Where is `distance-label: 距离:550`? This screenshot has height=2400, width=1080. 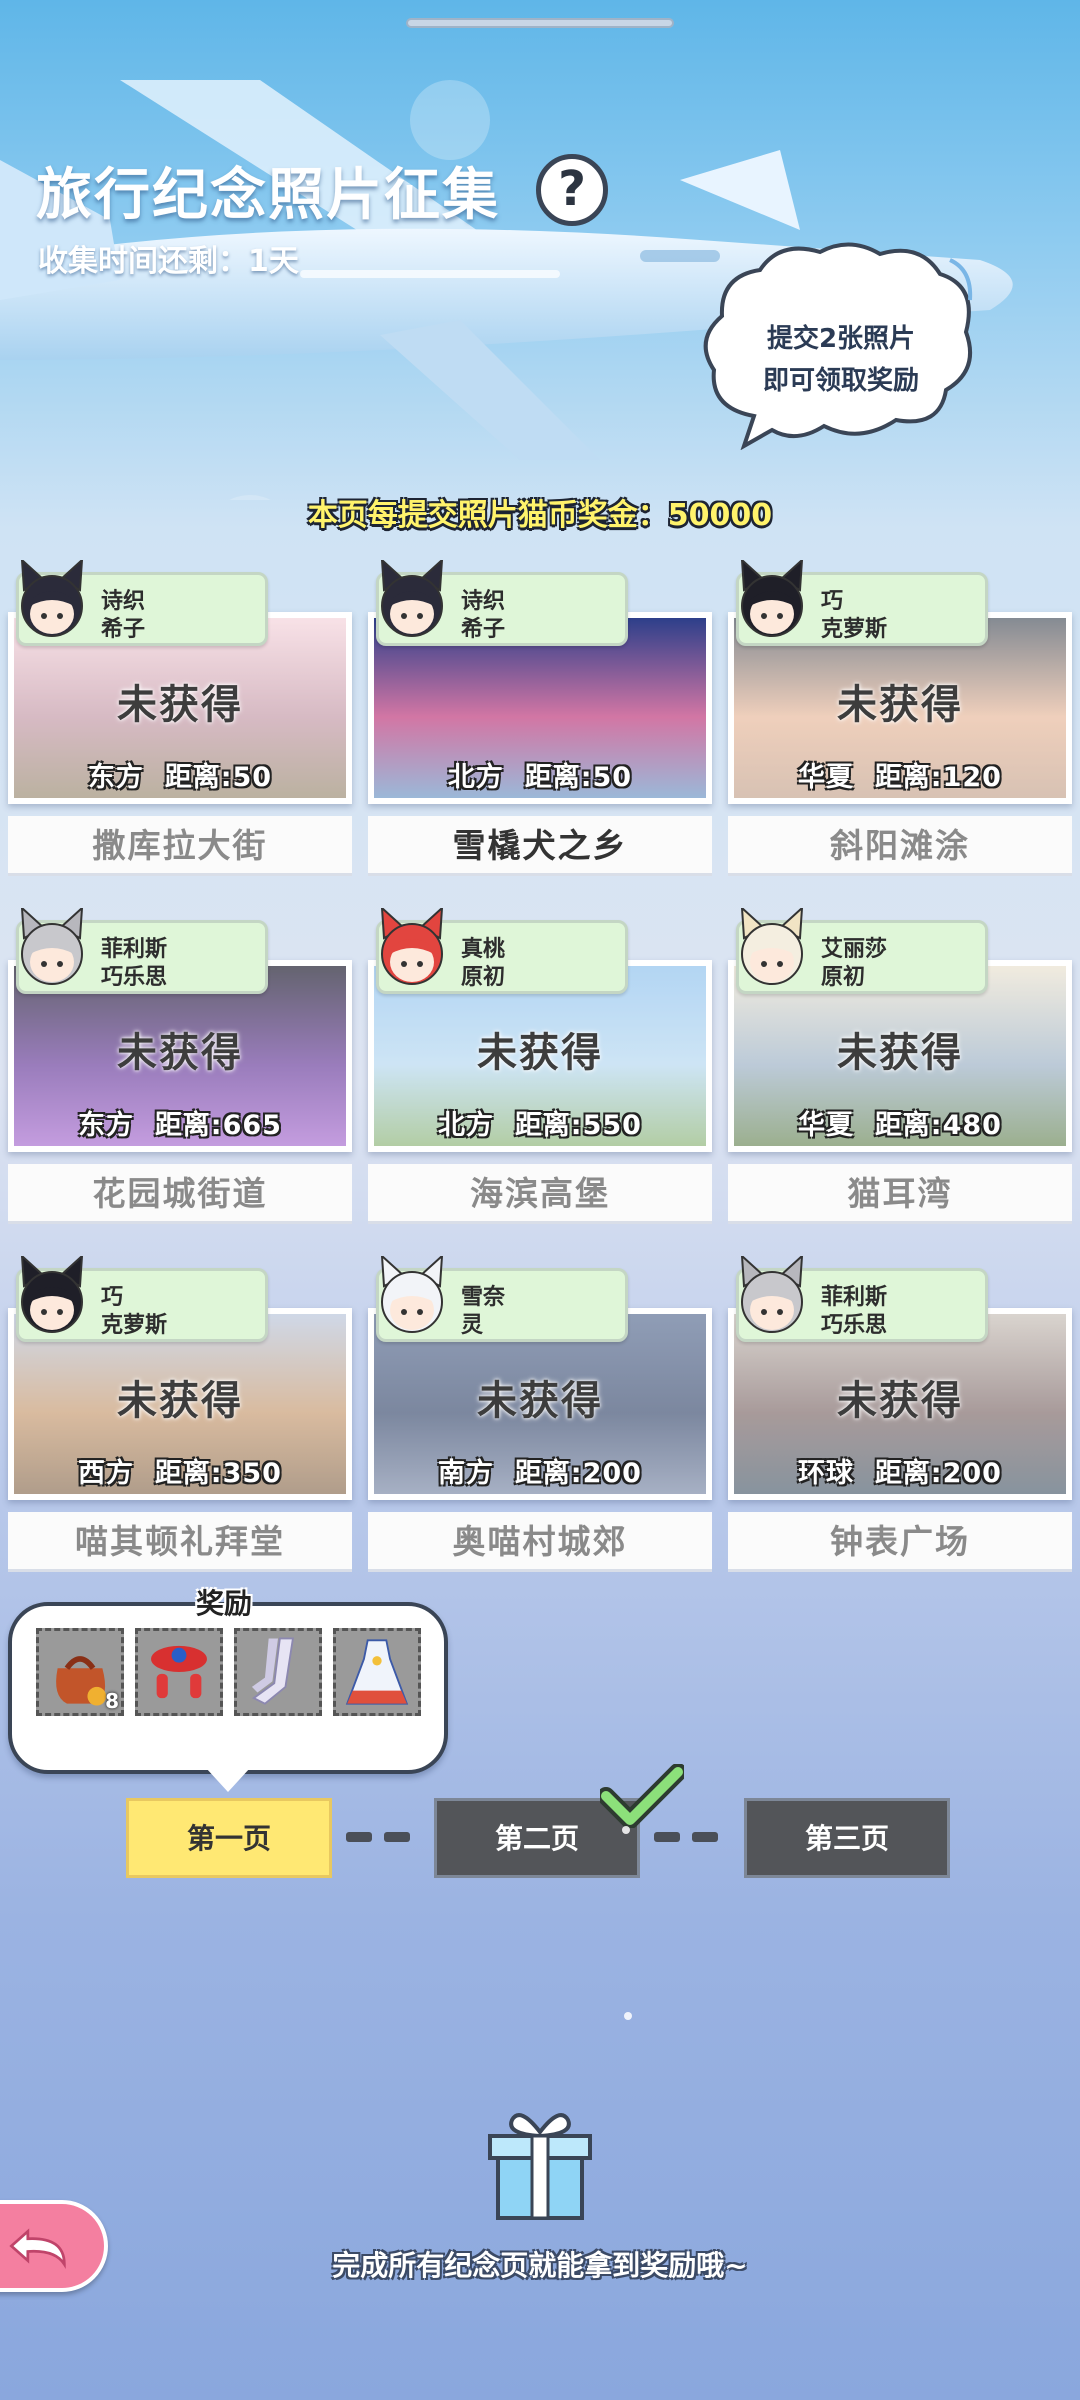 distance-label: 距离:550 is located at coordinates (578, 1125).